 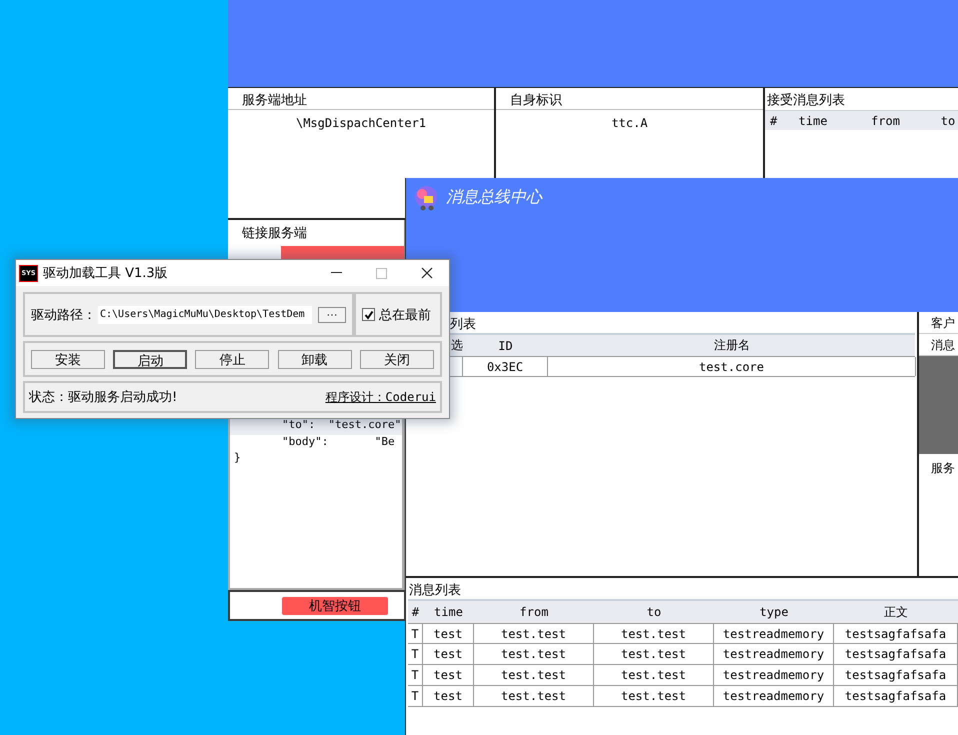 What do you see at coordinates (456, 345) in the screenshot?
I see `column-header: 选` at bounding box center [456, 345].